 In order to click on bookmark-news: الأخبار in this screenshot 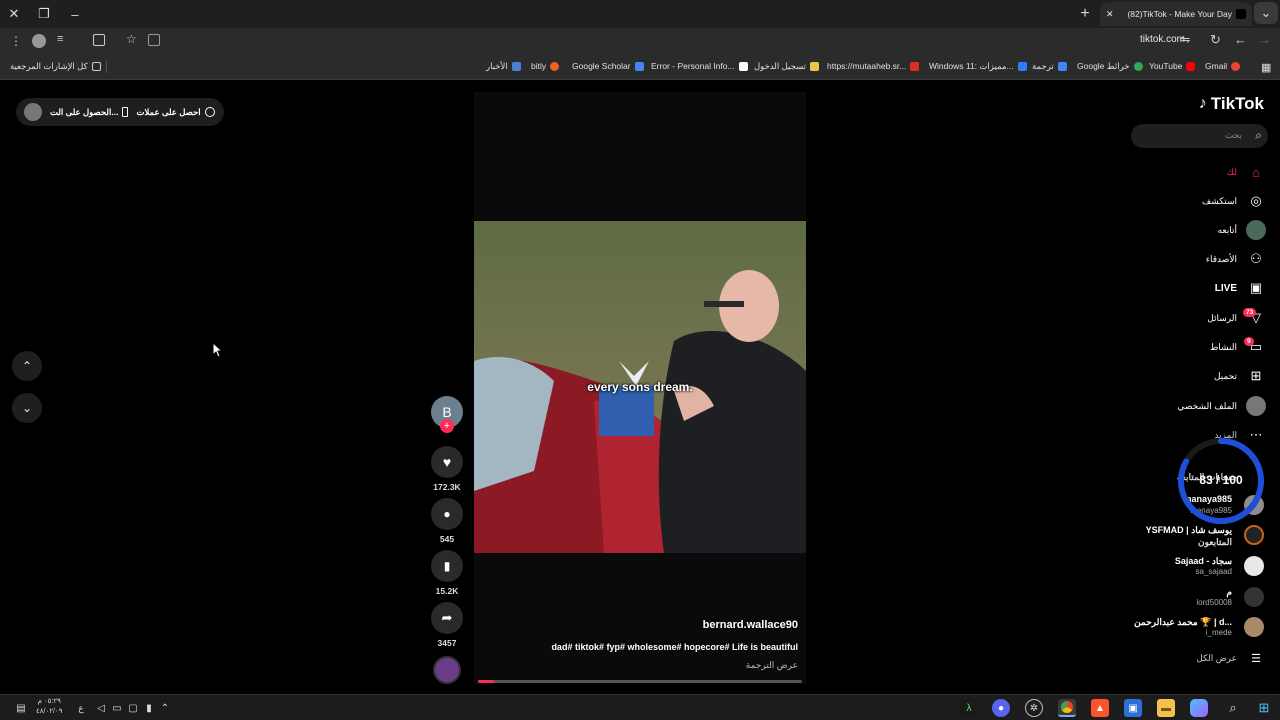, I will do `click(503, 66)`.